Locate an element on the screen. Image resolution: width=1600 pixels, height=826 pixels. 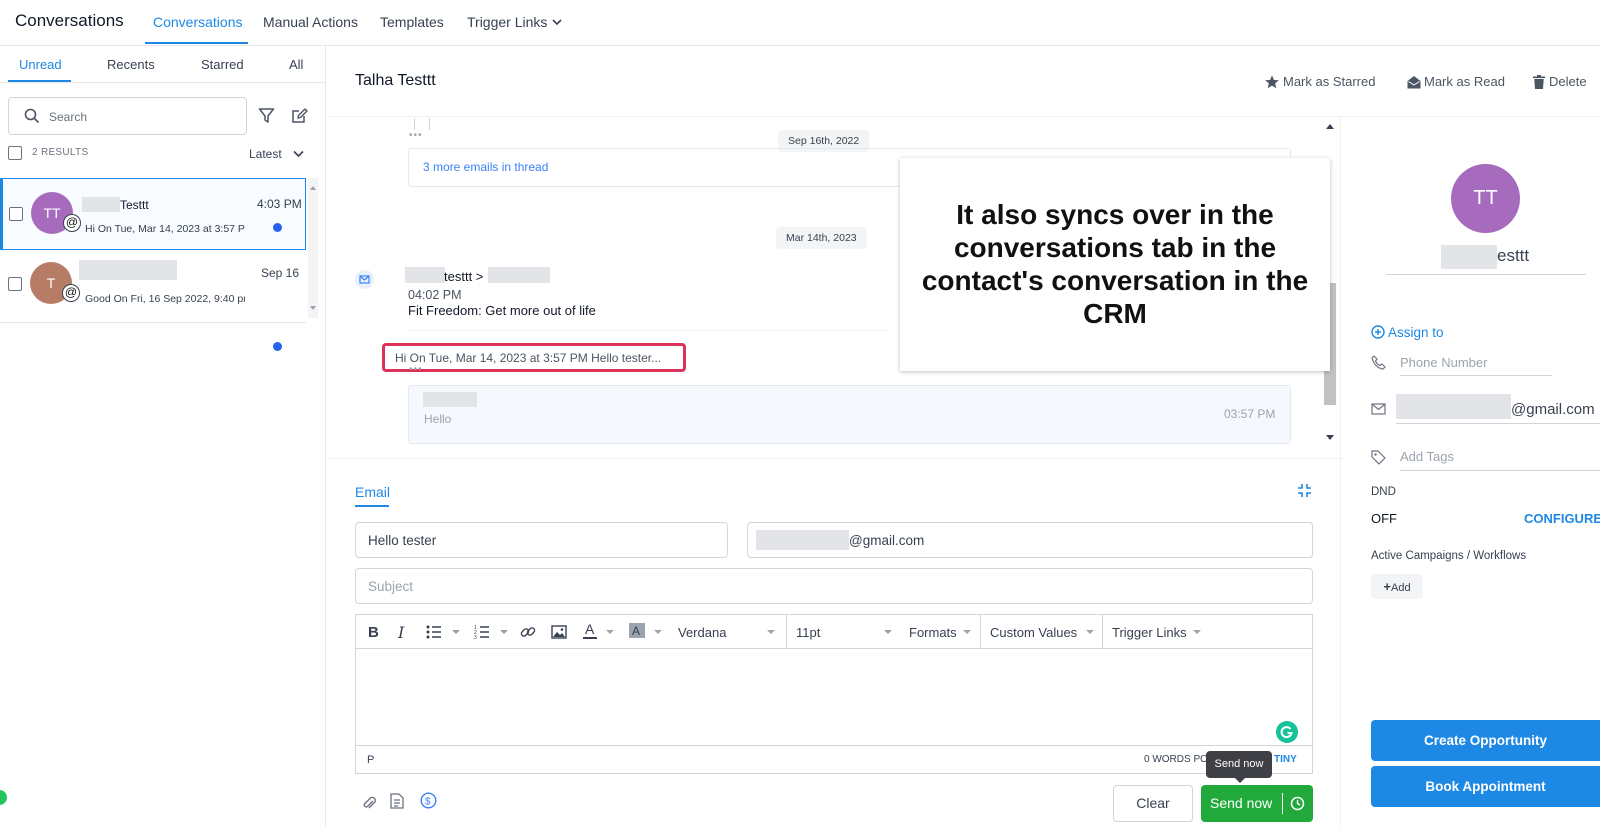
italic-icon: I is located at coordinates (401, 632).